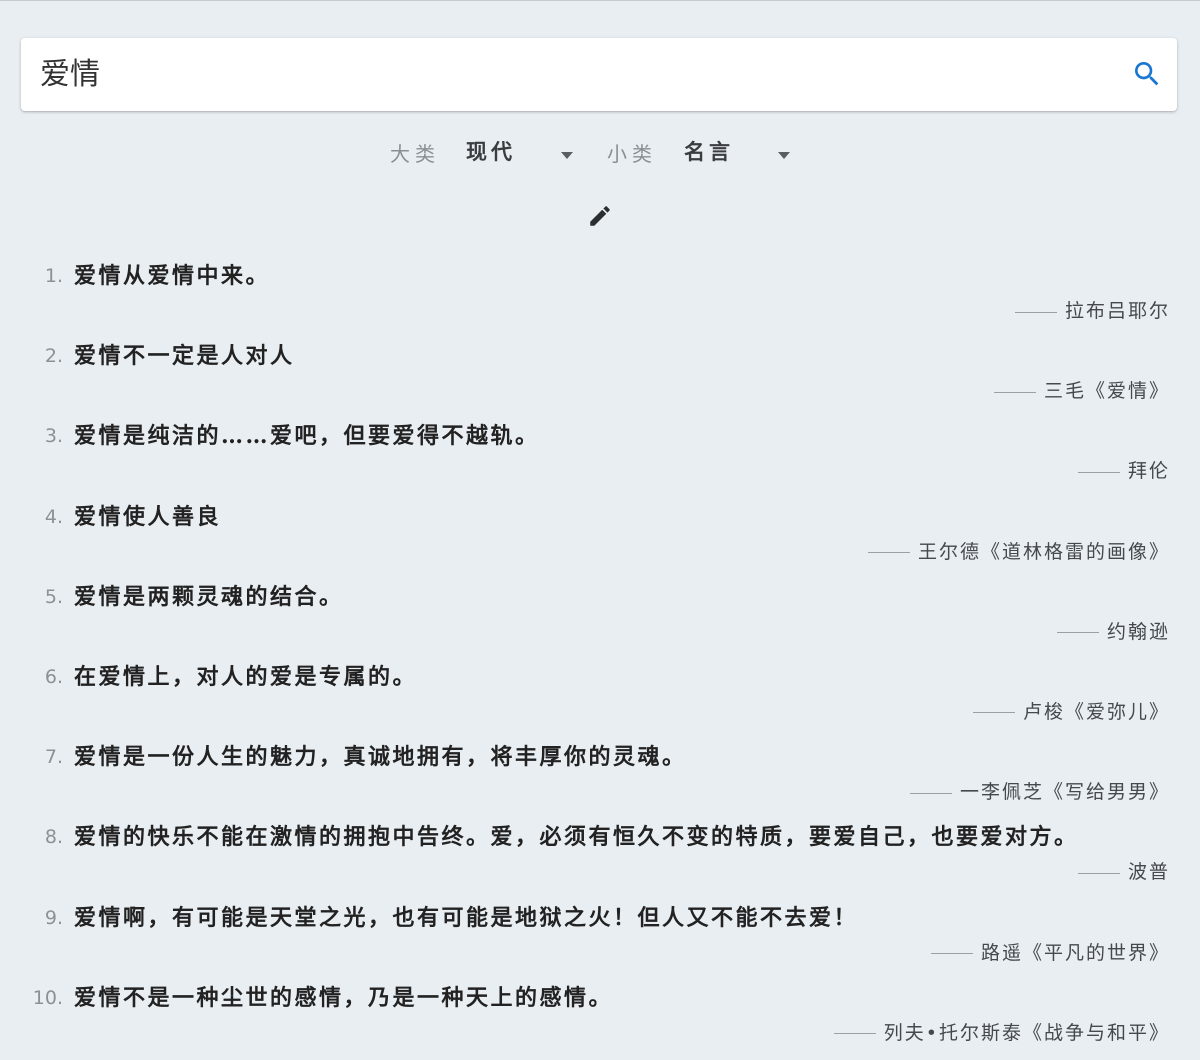 This screenshot has width=1200, height=1060. I want to click on pencil-icon, so click(600, 216).